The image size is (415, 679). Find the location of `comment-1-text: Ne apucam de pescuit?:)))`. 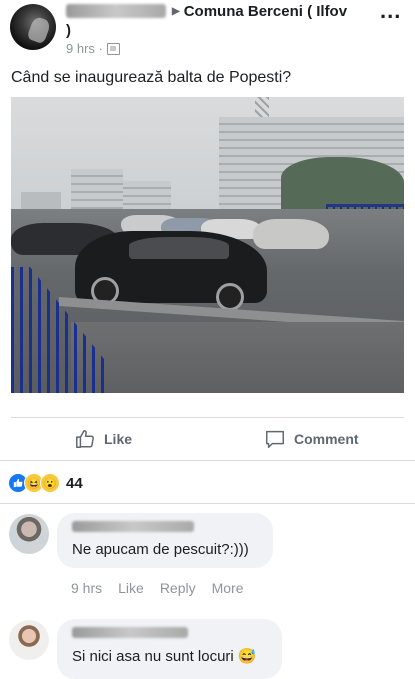

comment-1-text: Ne apucam de pescuit?:))) is located at coordinates (160, 549).